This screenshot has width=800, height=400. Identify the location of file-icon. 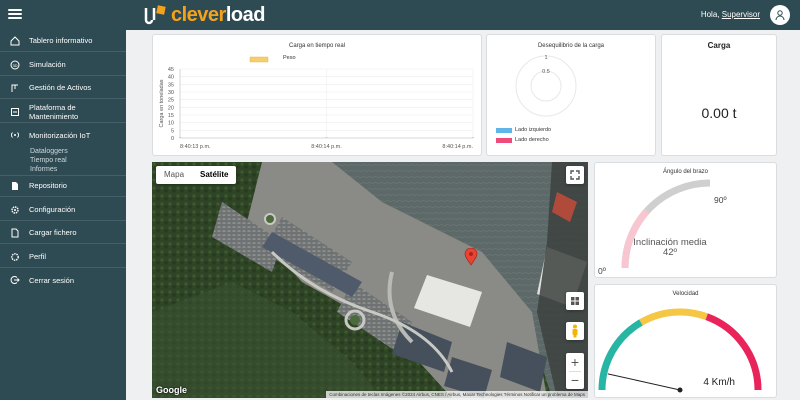
(15, 233).